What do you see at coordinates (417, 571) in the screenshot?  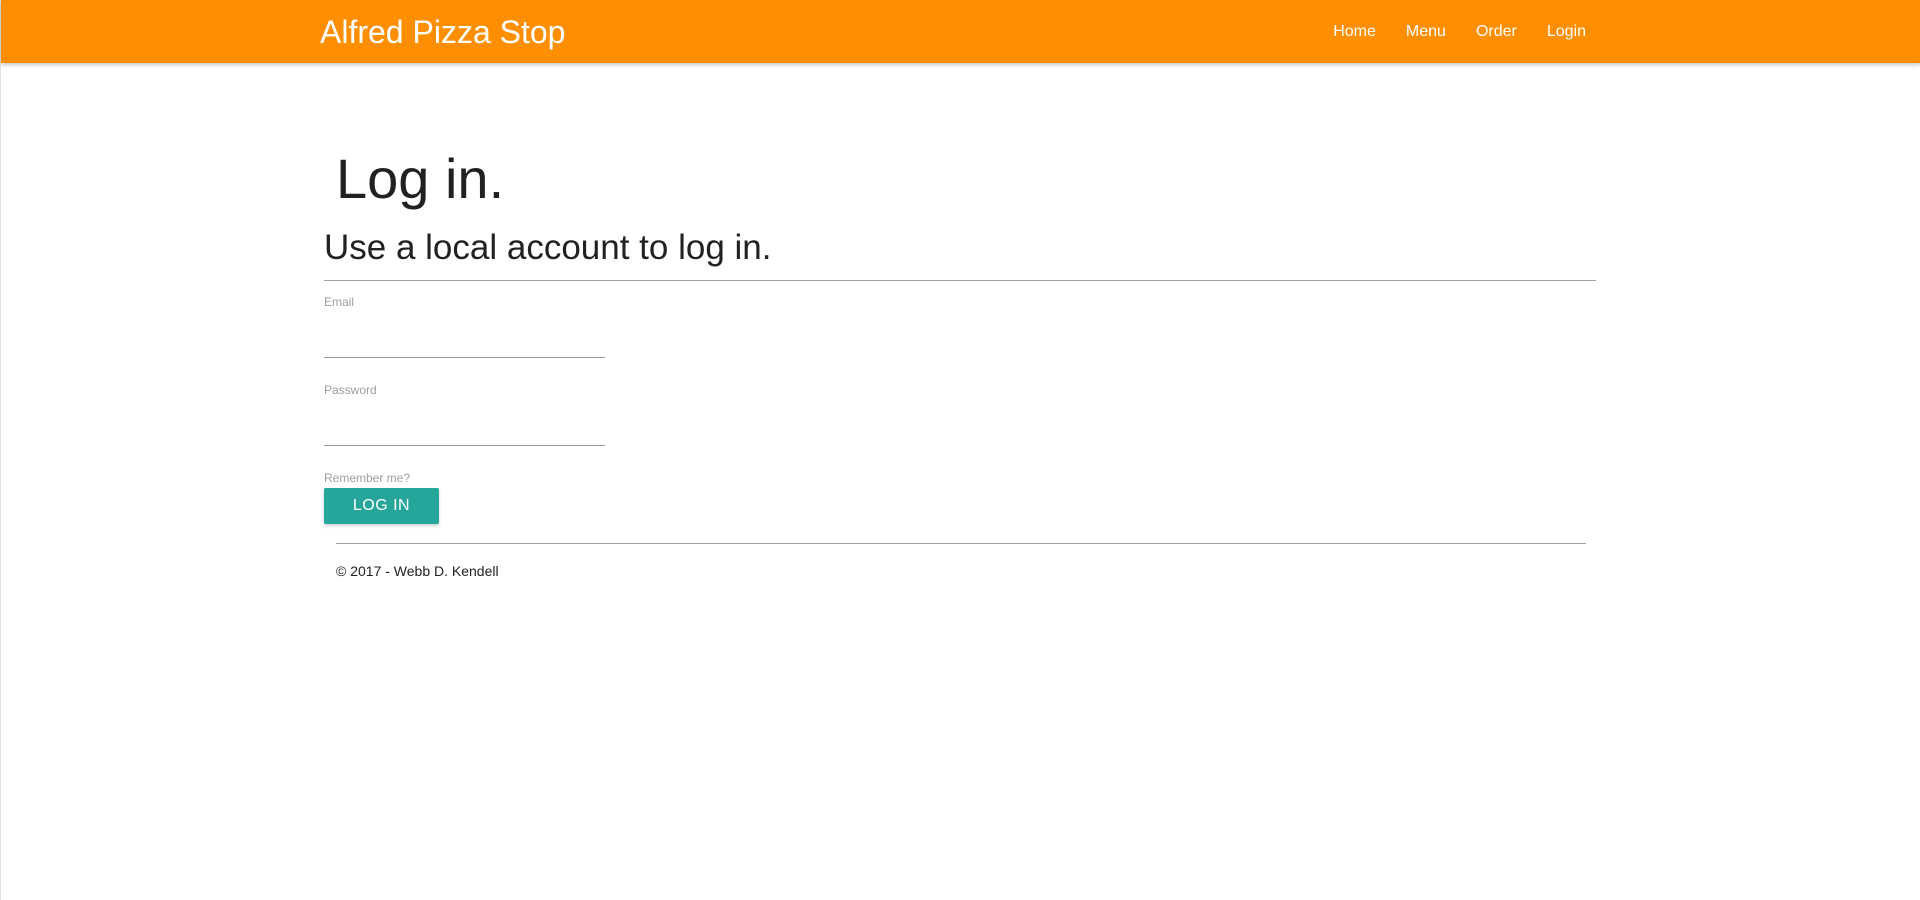 I see `footer-copyright: © 2017 - Webb D. Kendell` at bounding box center [417, 571].